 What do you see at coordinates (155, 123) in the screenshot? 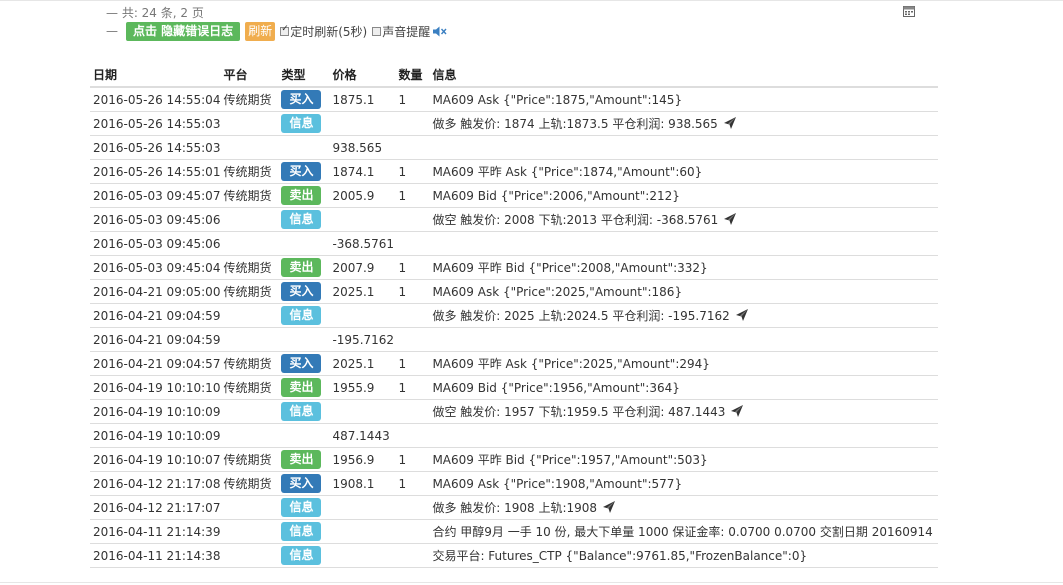
I see `cell-date: 2016-05-26 14:55:03` at bounding box center [155, 123].